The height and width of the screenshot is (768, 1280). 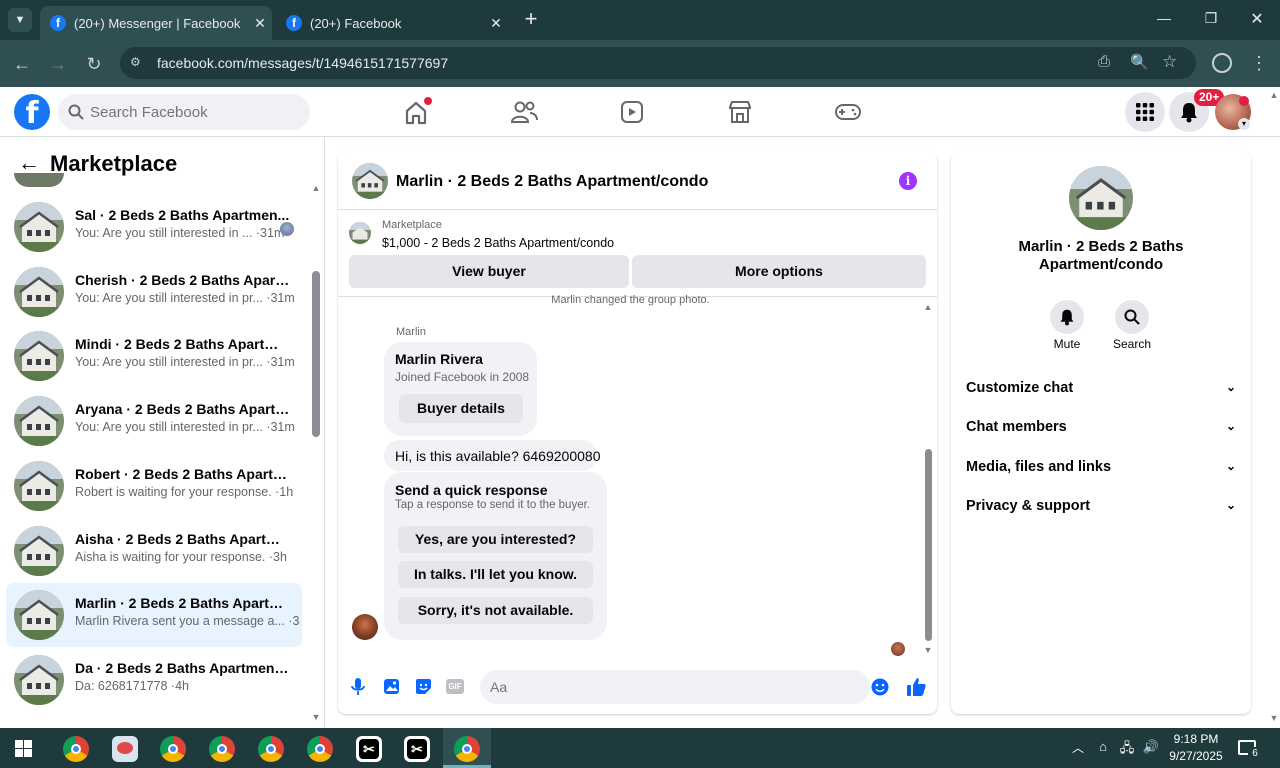 What do you see at coordinates (531, 20) in the screenshot?
I see `new-tab-button: +` at bounding box center [531, 20].